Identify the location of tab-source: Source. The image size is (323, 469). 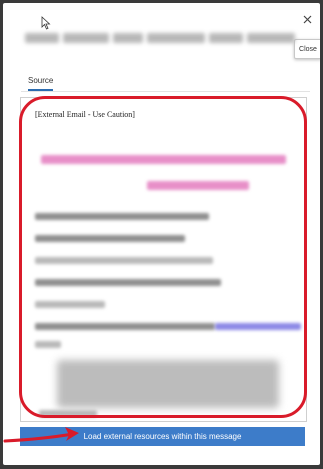
(41, 83).